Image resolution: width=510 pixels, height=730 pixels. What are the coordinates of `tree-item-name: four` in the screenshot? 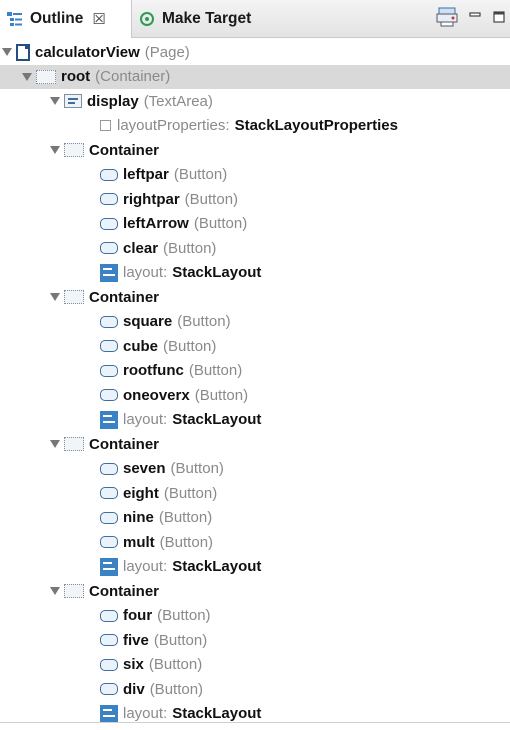 It's located at (138, 615).